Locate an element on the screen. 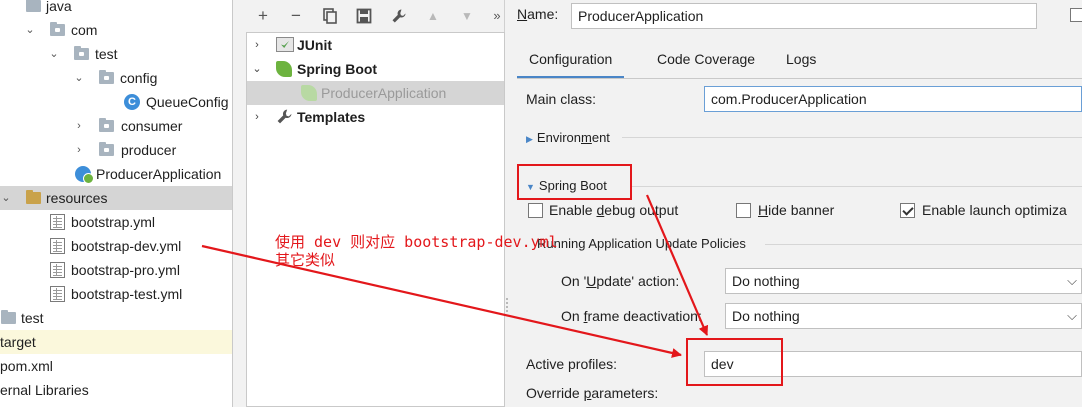 The image size is (1082, 407). tree-row-consumer: › consumer is located at coordinates (116, 126).